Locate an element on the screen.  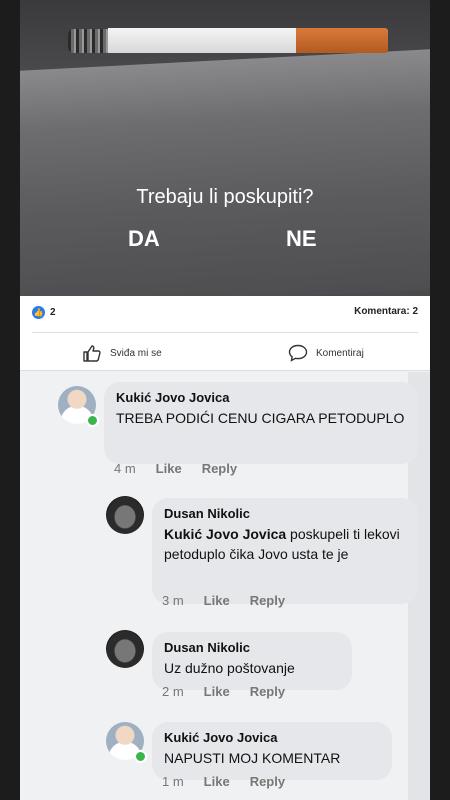
comment-meta: 4 m Like Reply is located at coordinates (175, 468).